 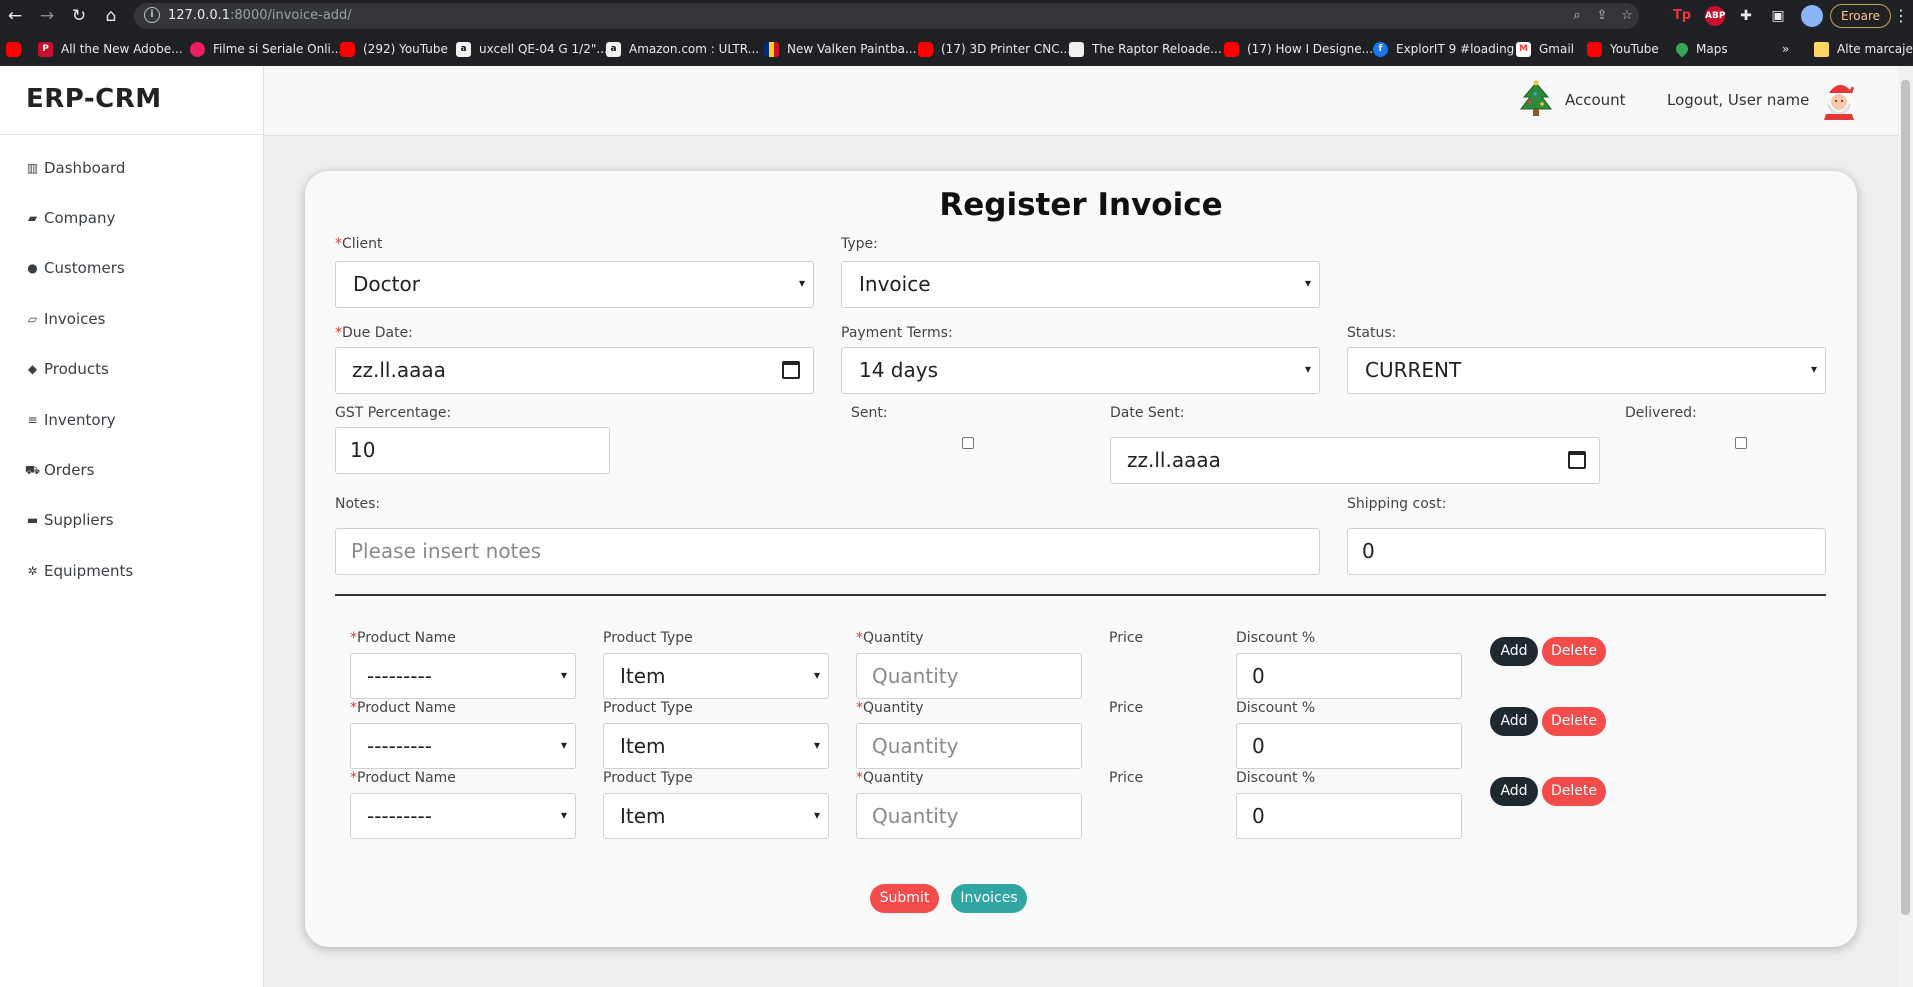 I want to click on bookmark-item: Maps, so click(x=1700, y=49).